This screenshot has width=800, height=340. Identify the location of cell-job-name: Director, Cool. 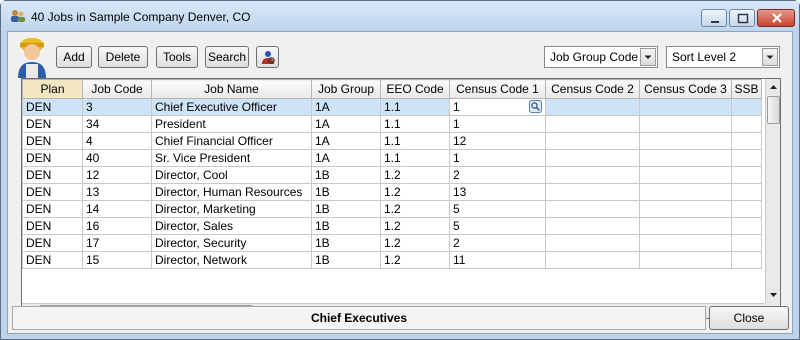
(231, 175).